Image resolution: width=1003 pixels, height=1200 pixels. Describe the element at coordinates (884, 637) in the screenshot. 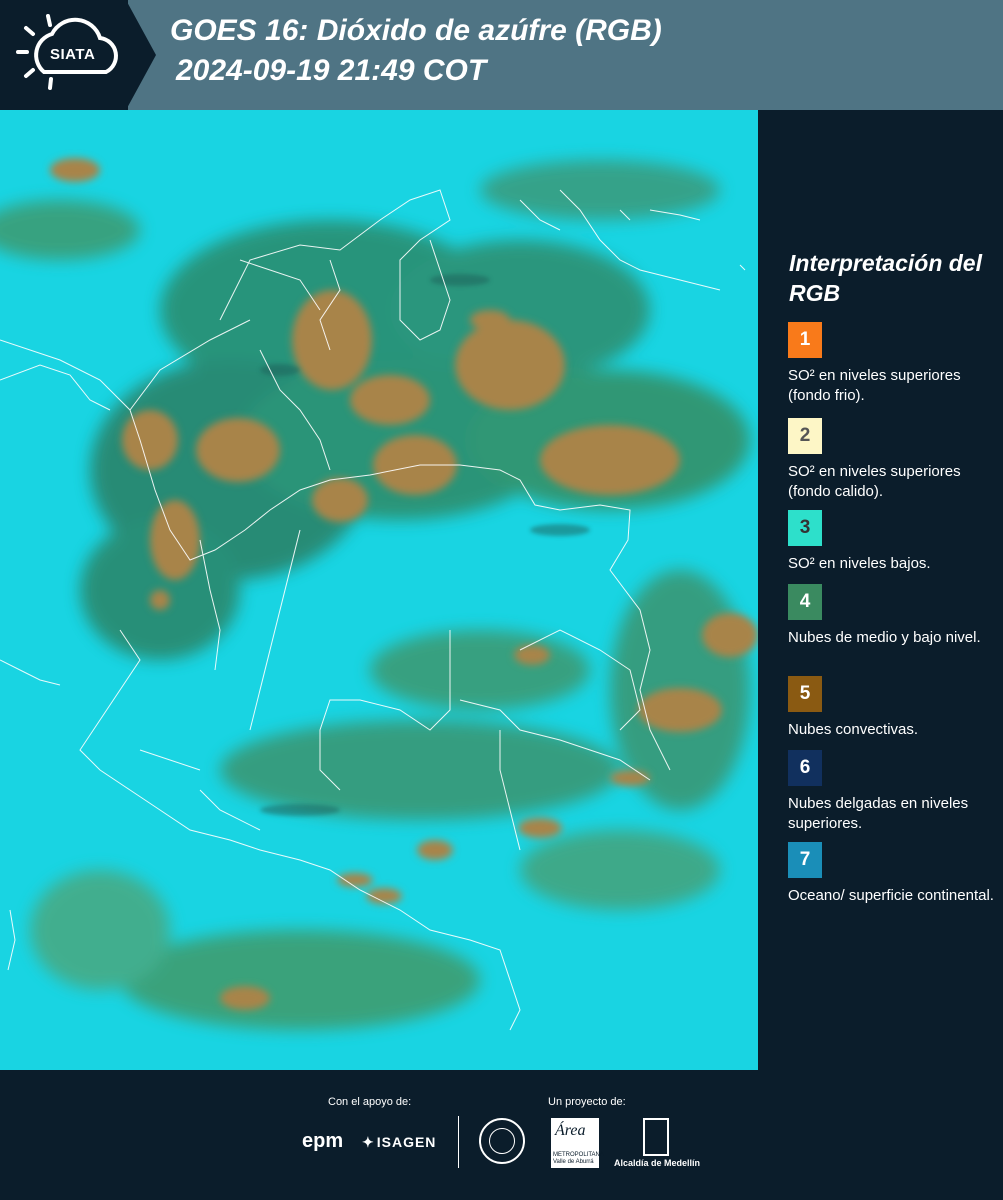

I see `legend-item-text: Nubes de medio y bajo nivel.` at that location.